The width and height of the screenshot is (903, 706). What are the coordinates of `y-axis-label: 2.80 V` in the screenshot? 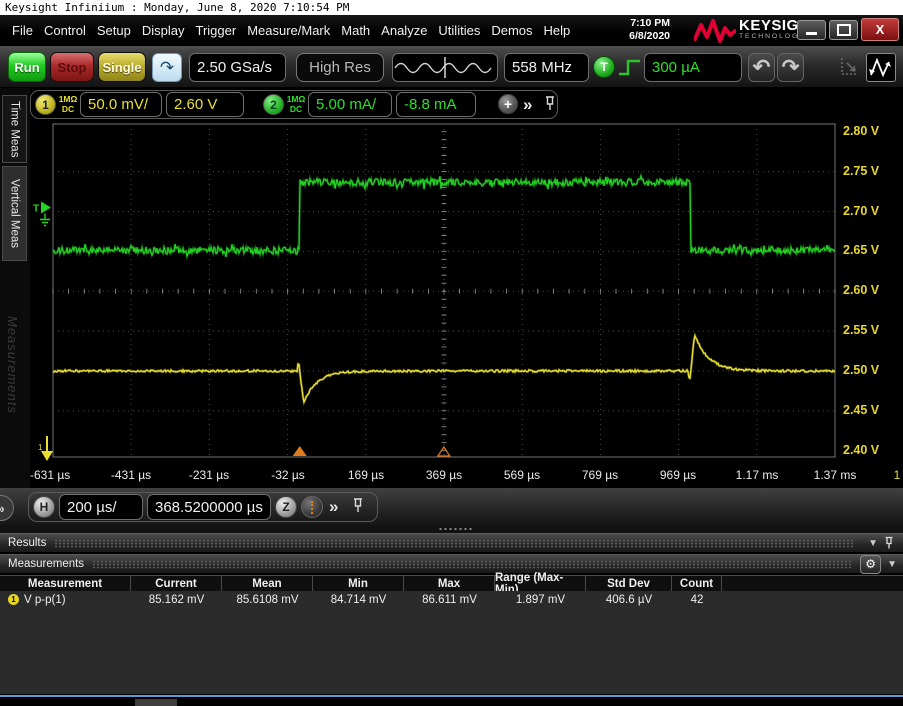 It's located at (861, 131).